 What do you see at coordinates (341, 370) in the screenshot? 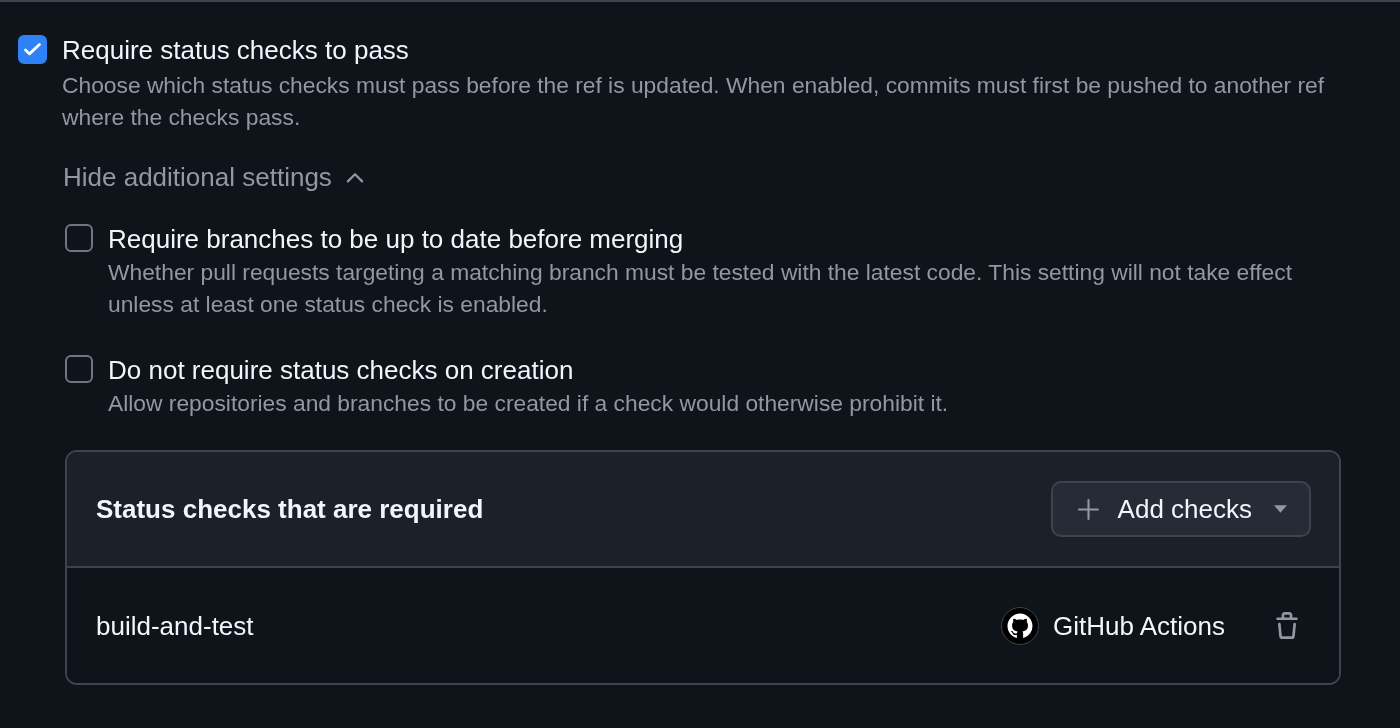
I see `setting-title: Do not require status checks on creation` at bounding box center [341, 370].